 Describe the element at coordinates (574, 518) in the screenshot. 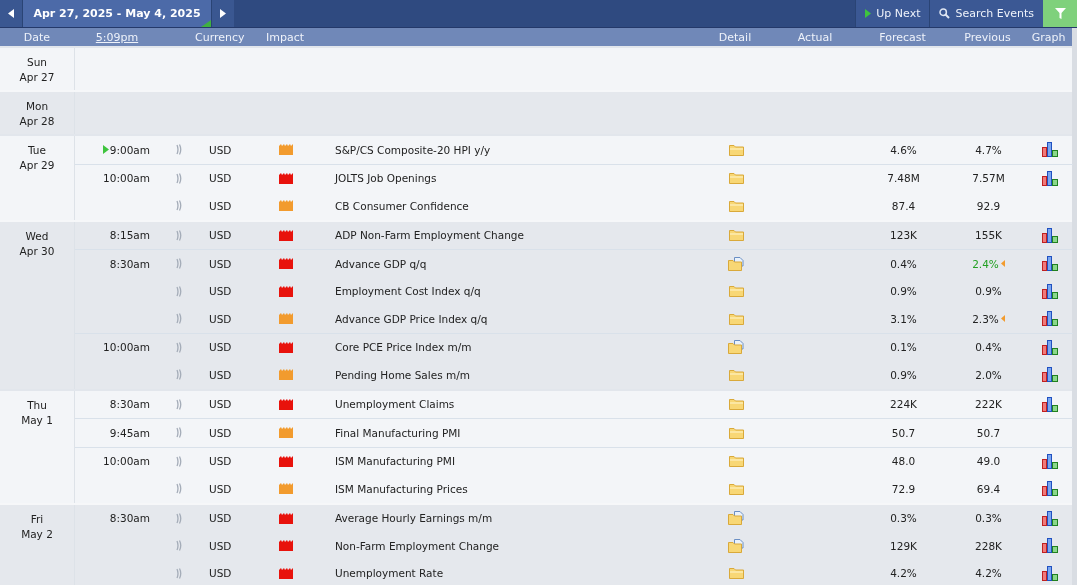

I see `event-row: 8:30am USD Average Hourly Earnings m/m 0.3% 0.3%` at that location.